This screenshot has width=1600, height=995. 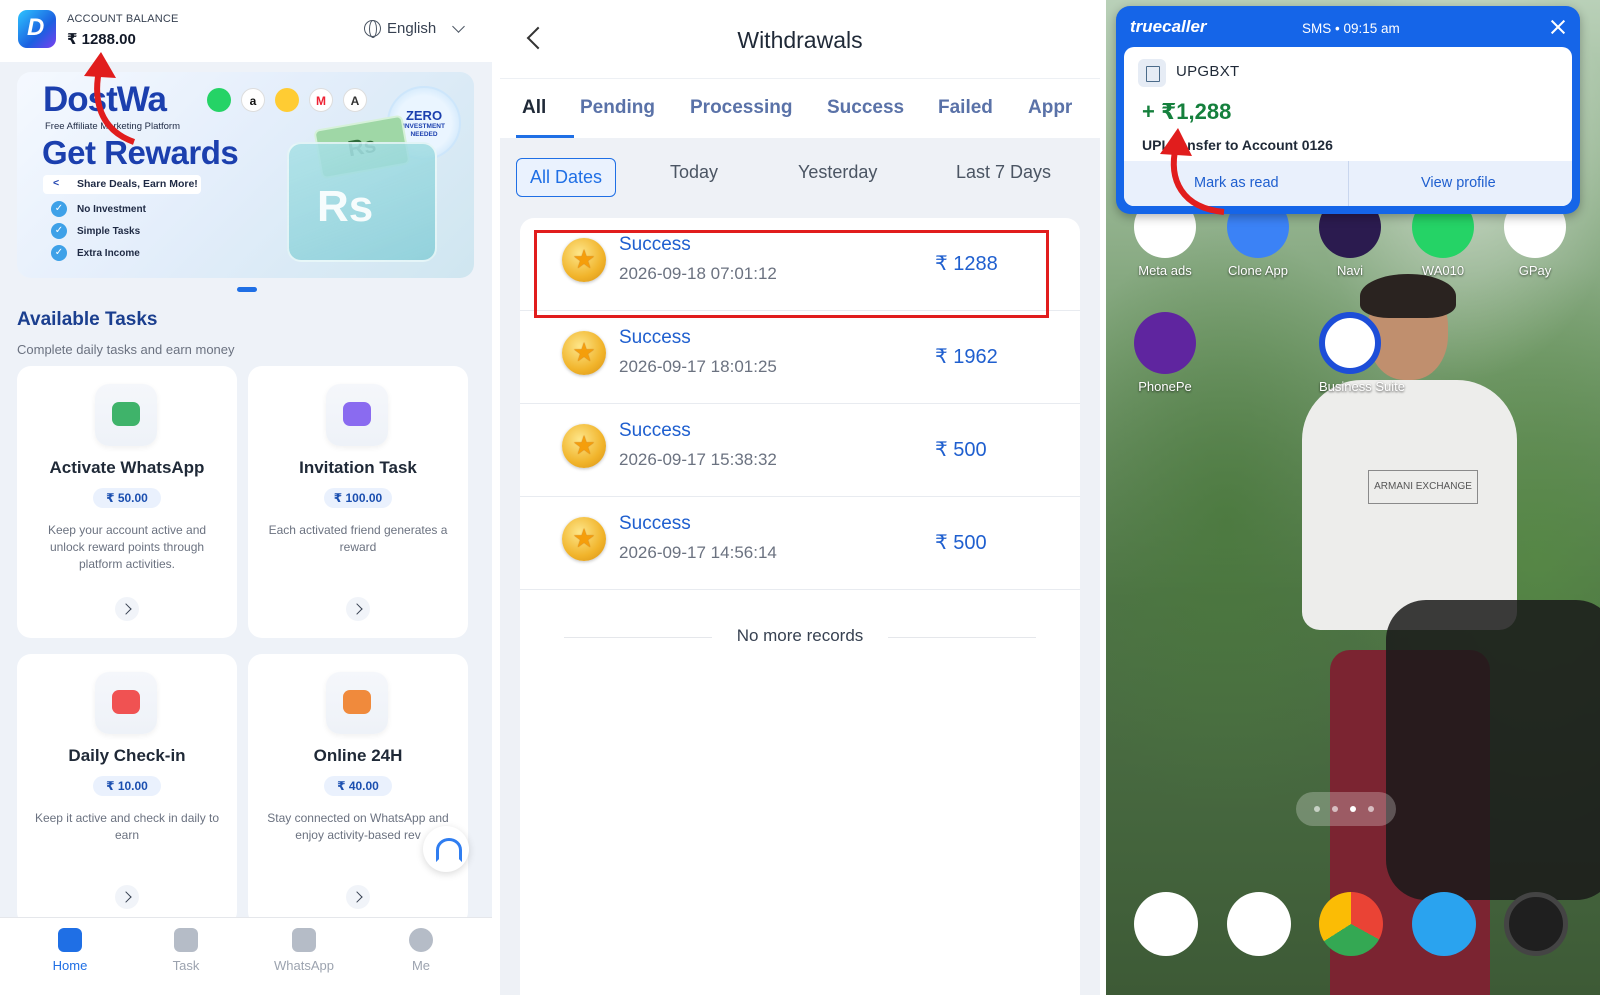 I want to click on app-label: Navi, so click(x=1349, y=270).